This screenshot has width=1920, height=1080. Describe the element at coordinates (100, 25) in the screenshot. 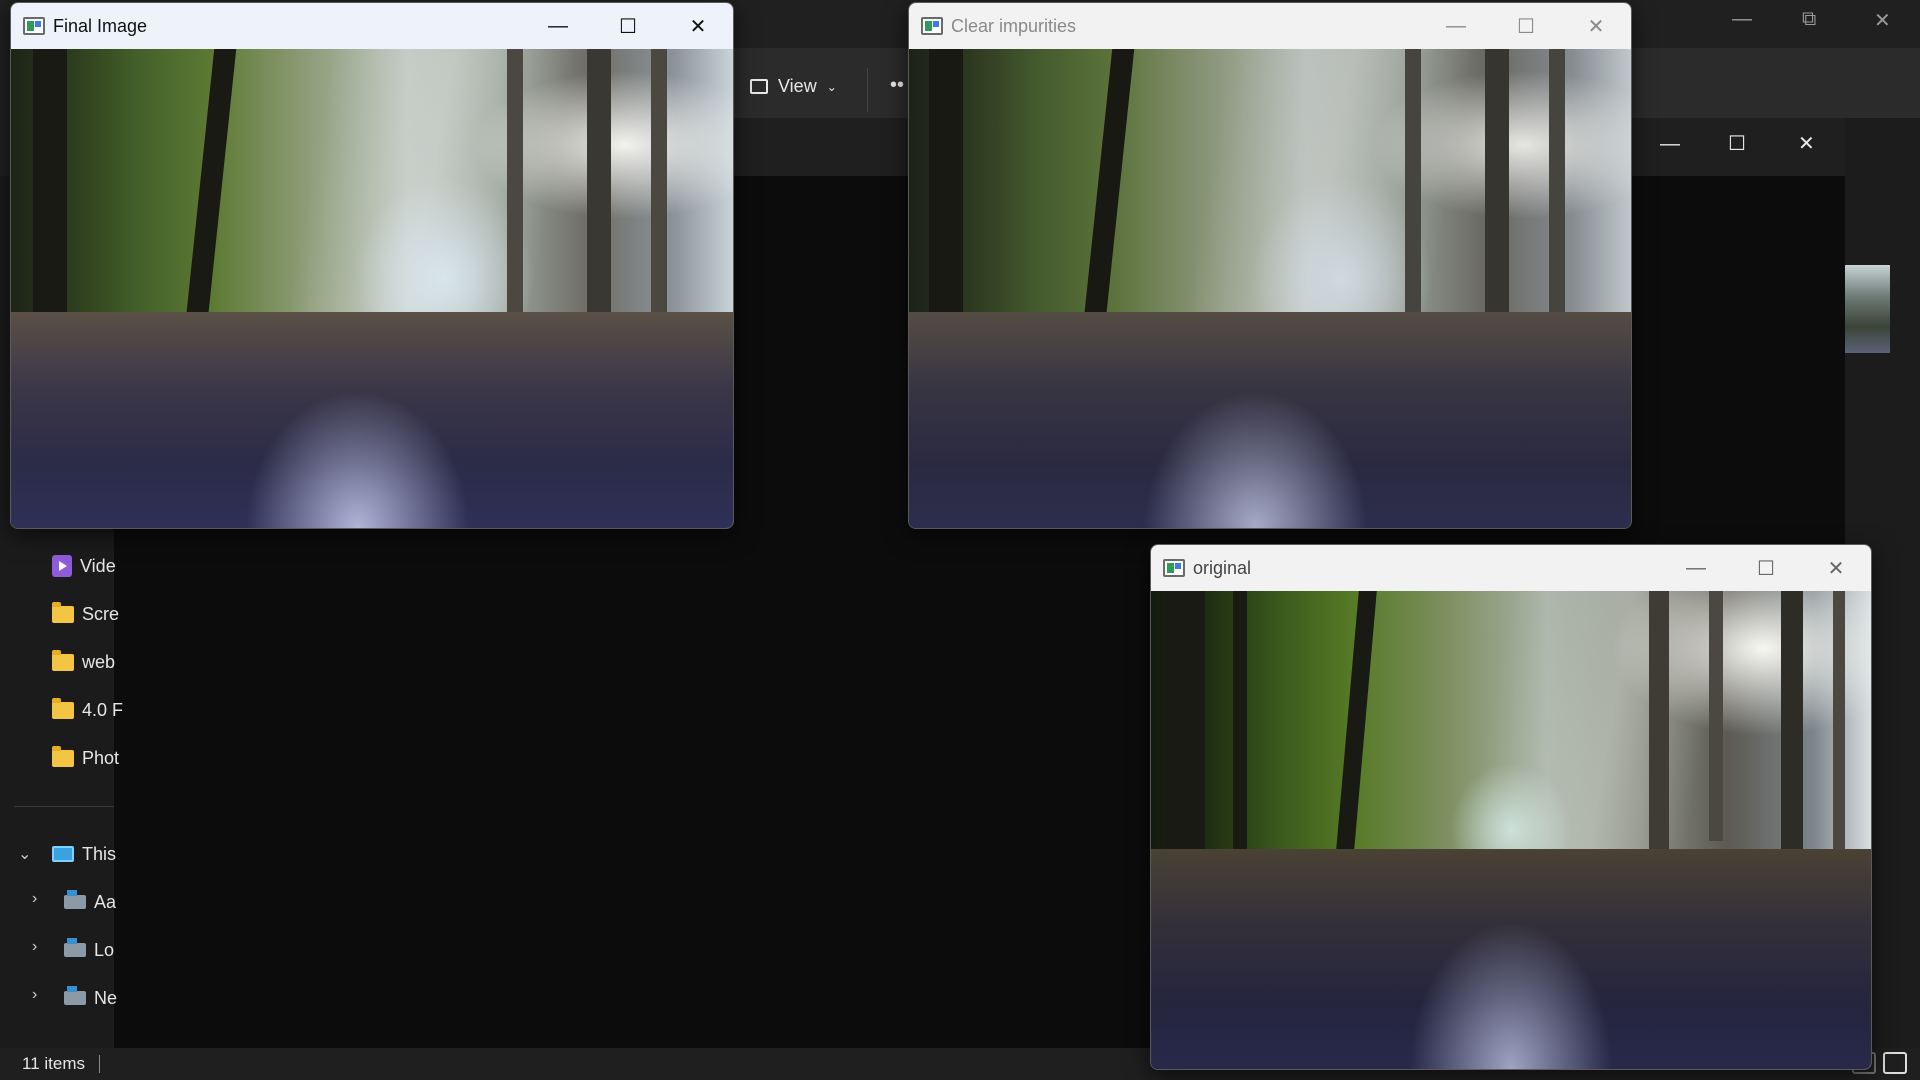

I see `window-title: Final Image` at that location.